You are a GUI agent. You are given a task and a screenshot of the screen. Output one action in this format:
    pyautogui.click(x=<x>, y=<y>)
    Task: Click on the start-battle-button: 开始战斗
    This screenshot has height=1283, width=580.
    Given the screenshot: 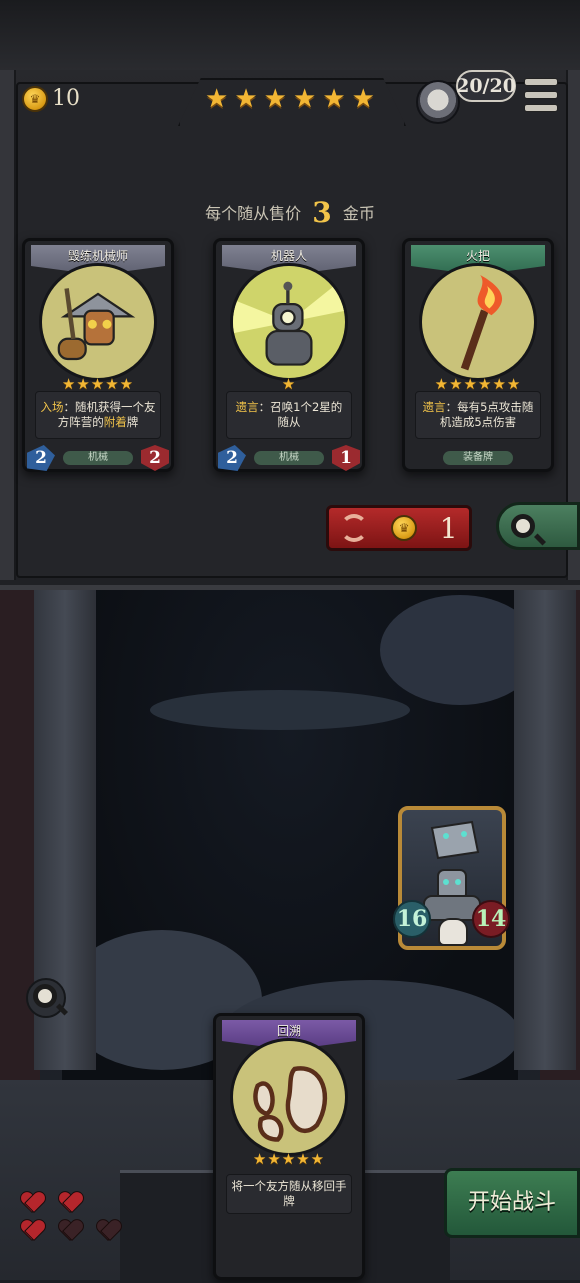 What is the action you would take?
    pyautogui.click(x=512, y=1203)
    